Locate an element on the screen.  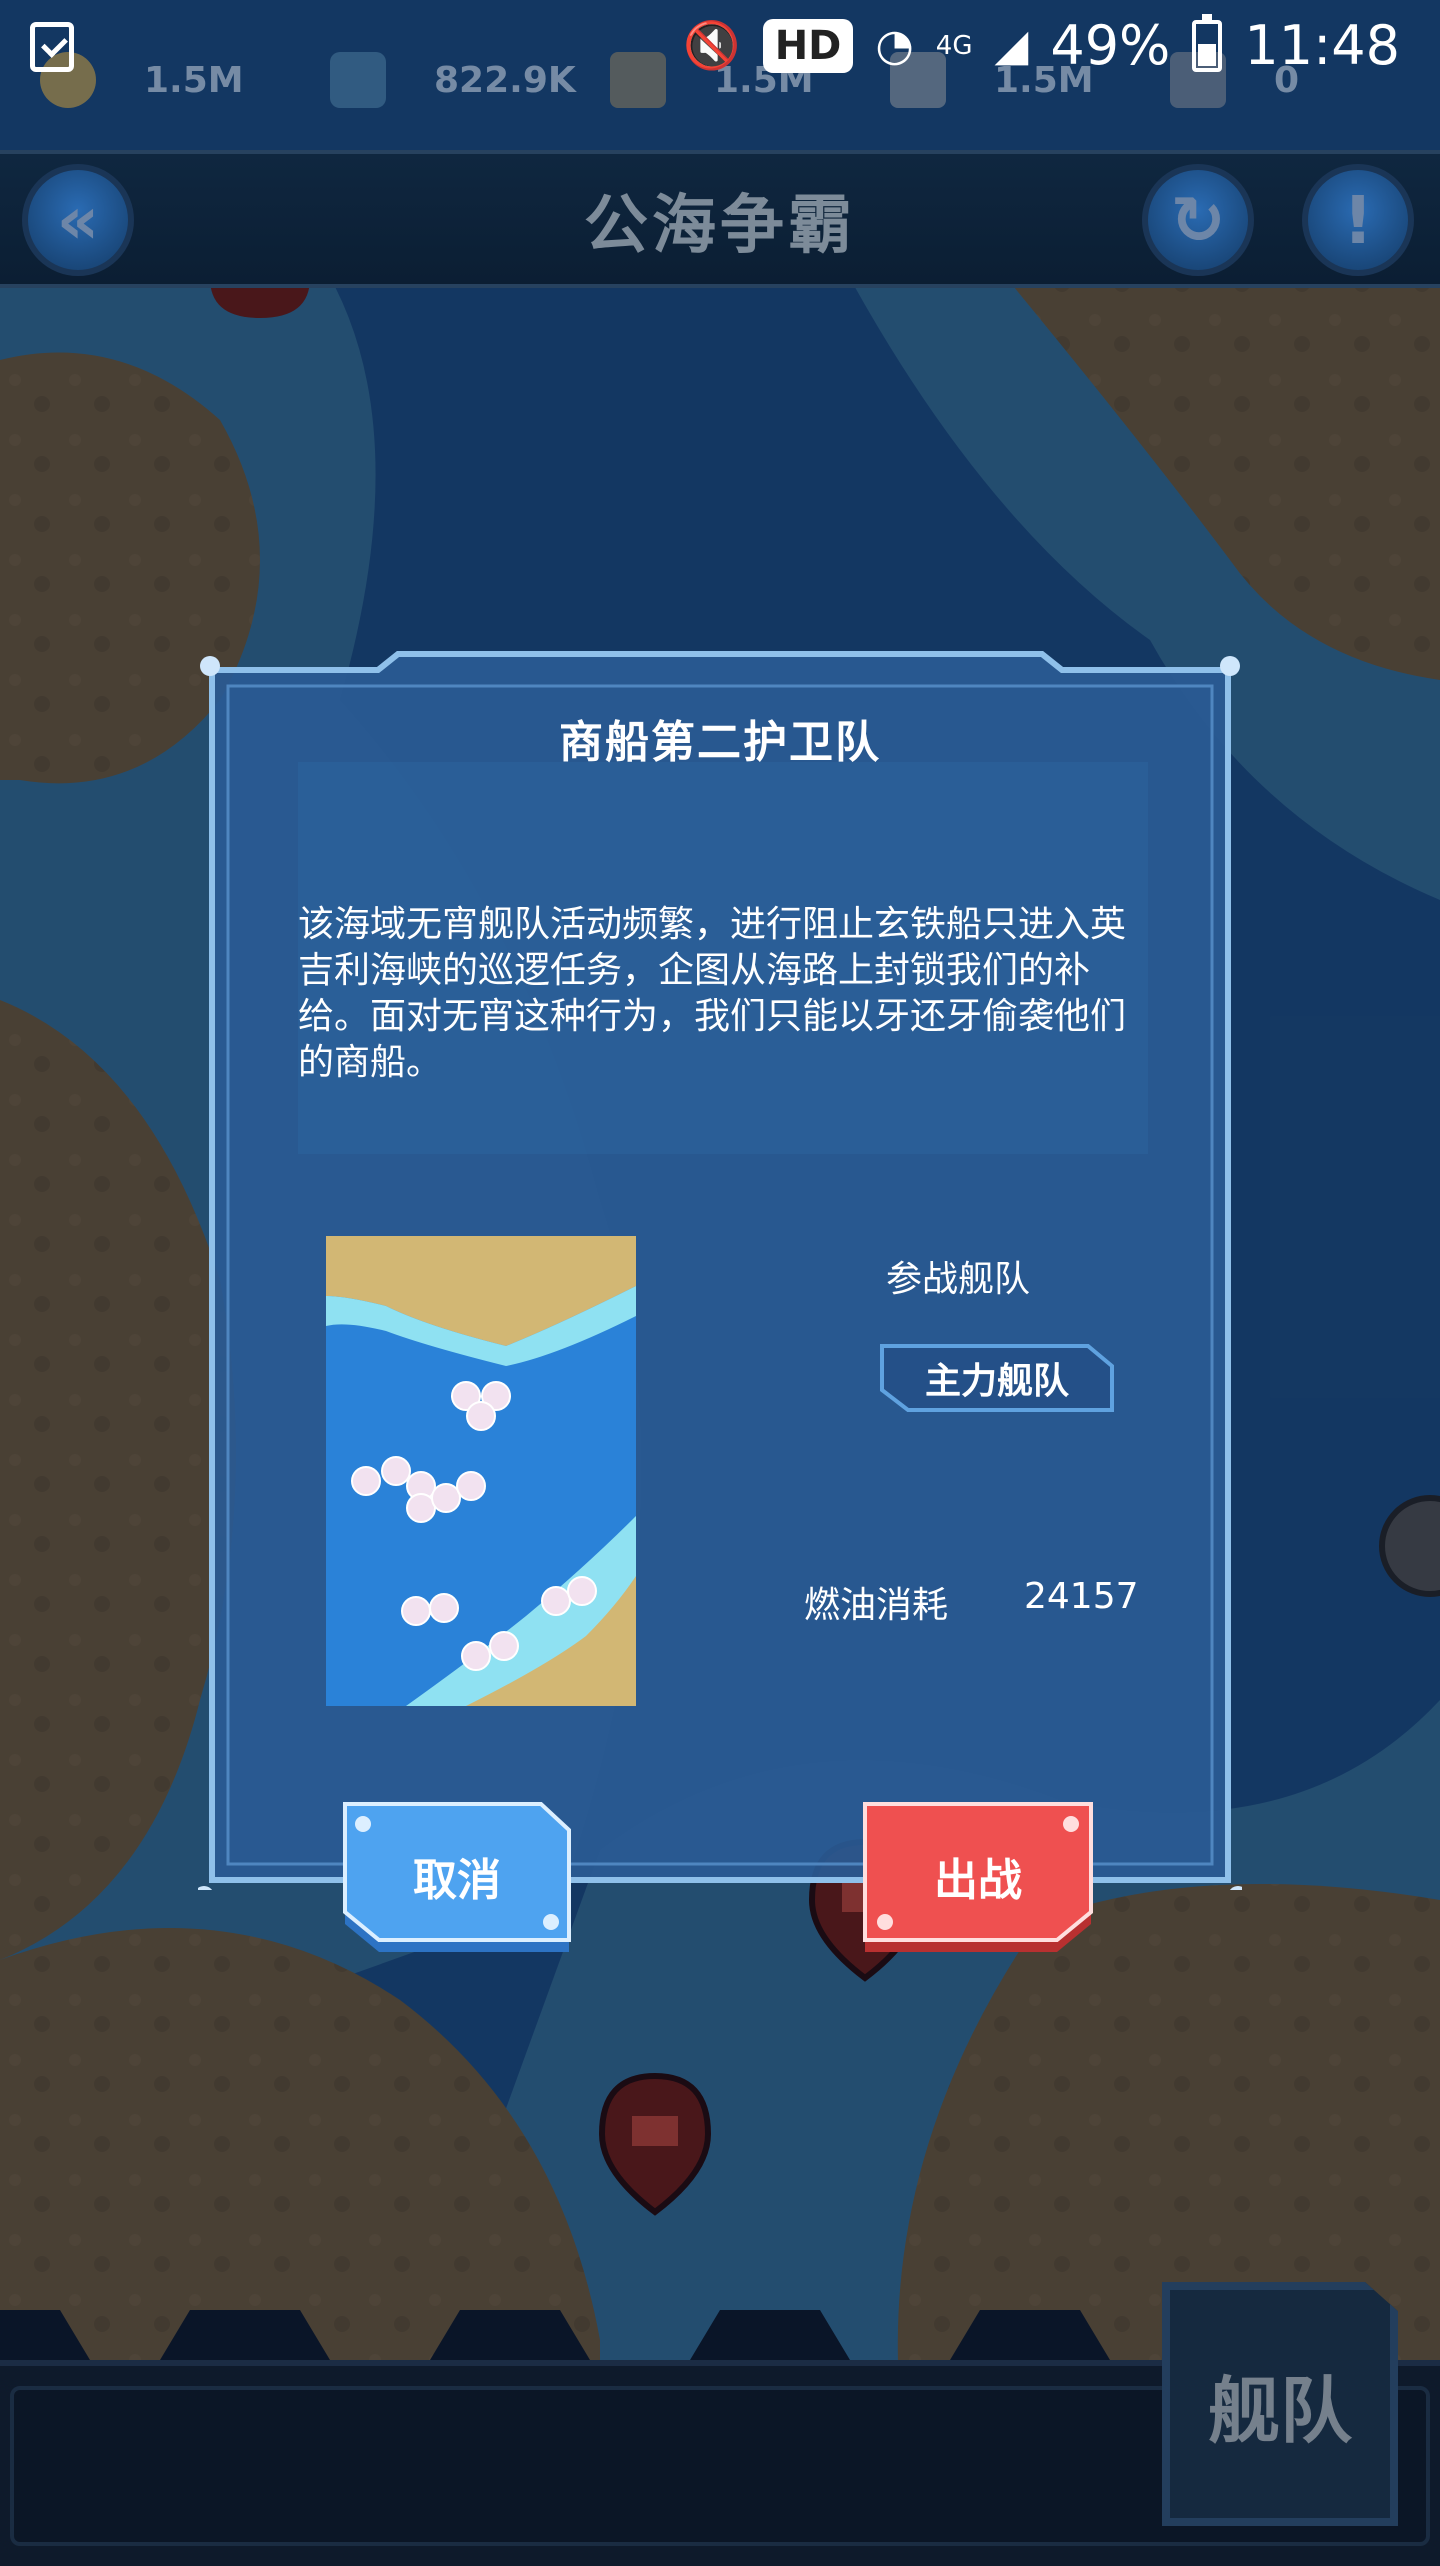
top-nav: « 公海争霸 ↻ ! is located at coordinates (720, 219).